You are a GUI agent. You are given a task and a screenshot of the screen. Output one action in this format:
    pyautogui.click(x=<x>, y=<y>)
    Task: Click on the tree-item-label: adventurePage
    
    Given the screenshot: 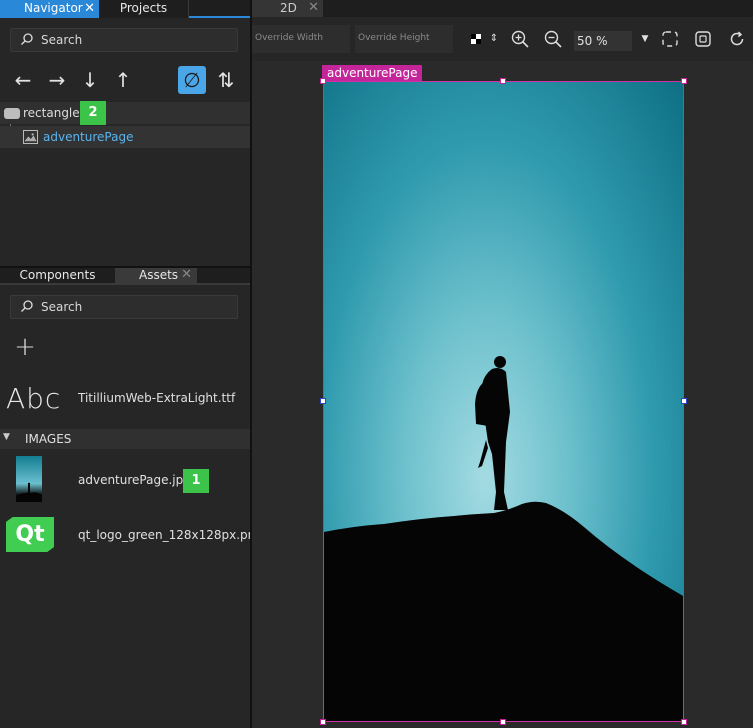 What is the action you would take?
    pyautogui.click(x=88, y=137)
    